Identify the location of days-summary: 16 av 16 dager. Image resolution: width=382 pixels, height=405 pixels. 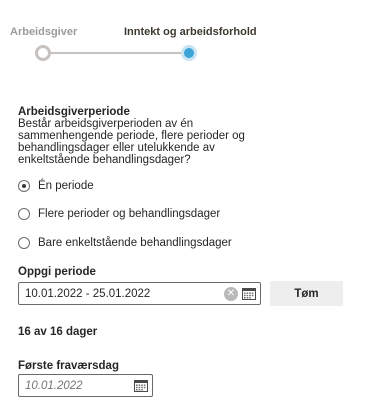
(58, 332).